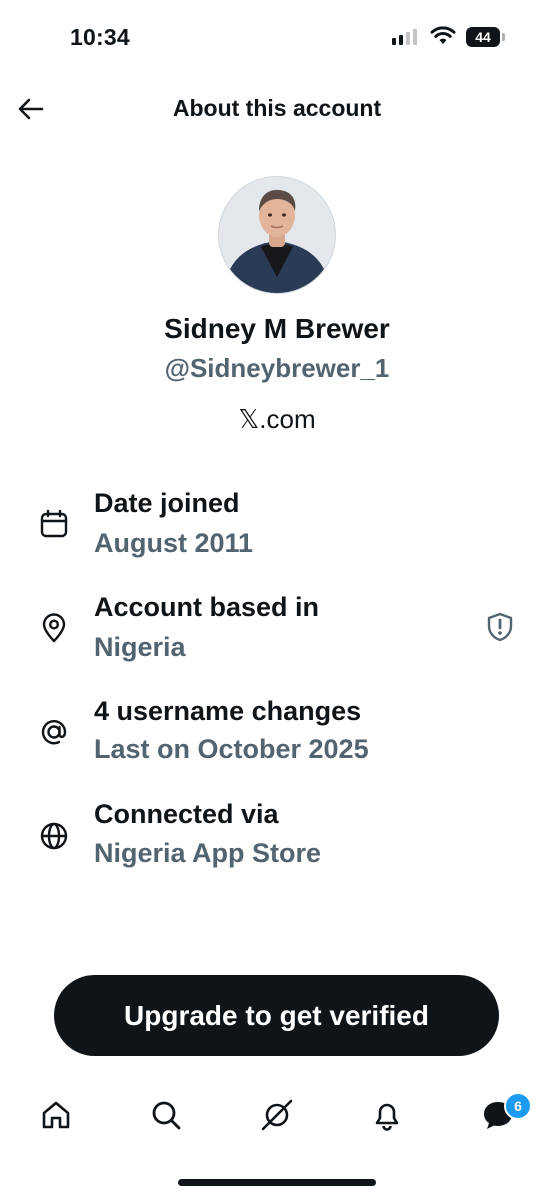 This screenshot has height=1199, width=554. What do you see at coordinates (277, 108) in the screenshot?
I see `page-title: About this account` at bounding box center [277, 108].